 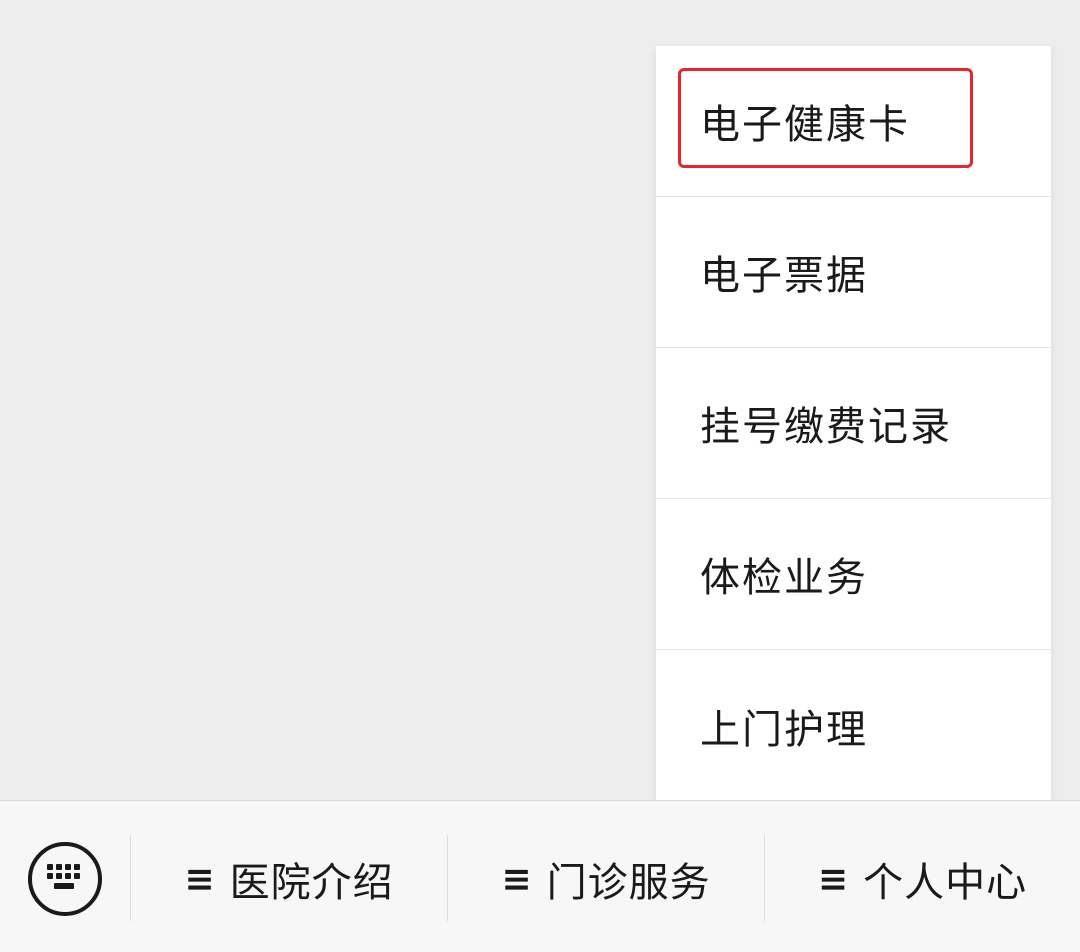 What do you see at coordinates (784, 578) in the screenshot?
I see `menu-item-label: 体检业务` at bounding box center [784, 578].